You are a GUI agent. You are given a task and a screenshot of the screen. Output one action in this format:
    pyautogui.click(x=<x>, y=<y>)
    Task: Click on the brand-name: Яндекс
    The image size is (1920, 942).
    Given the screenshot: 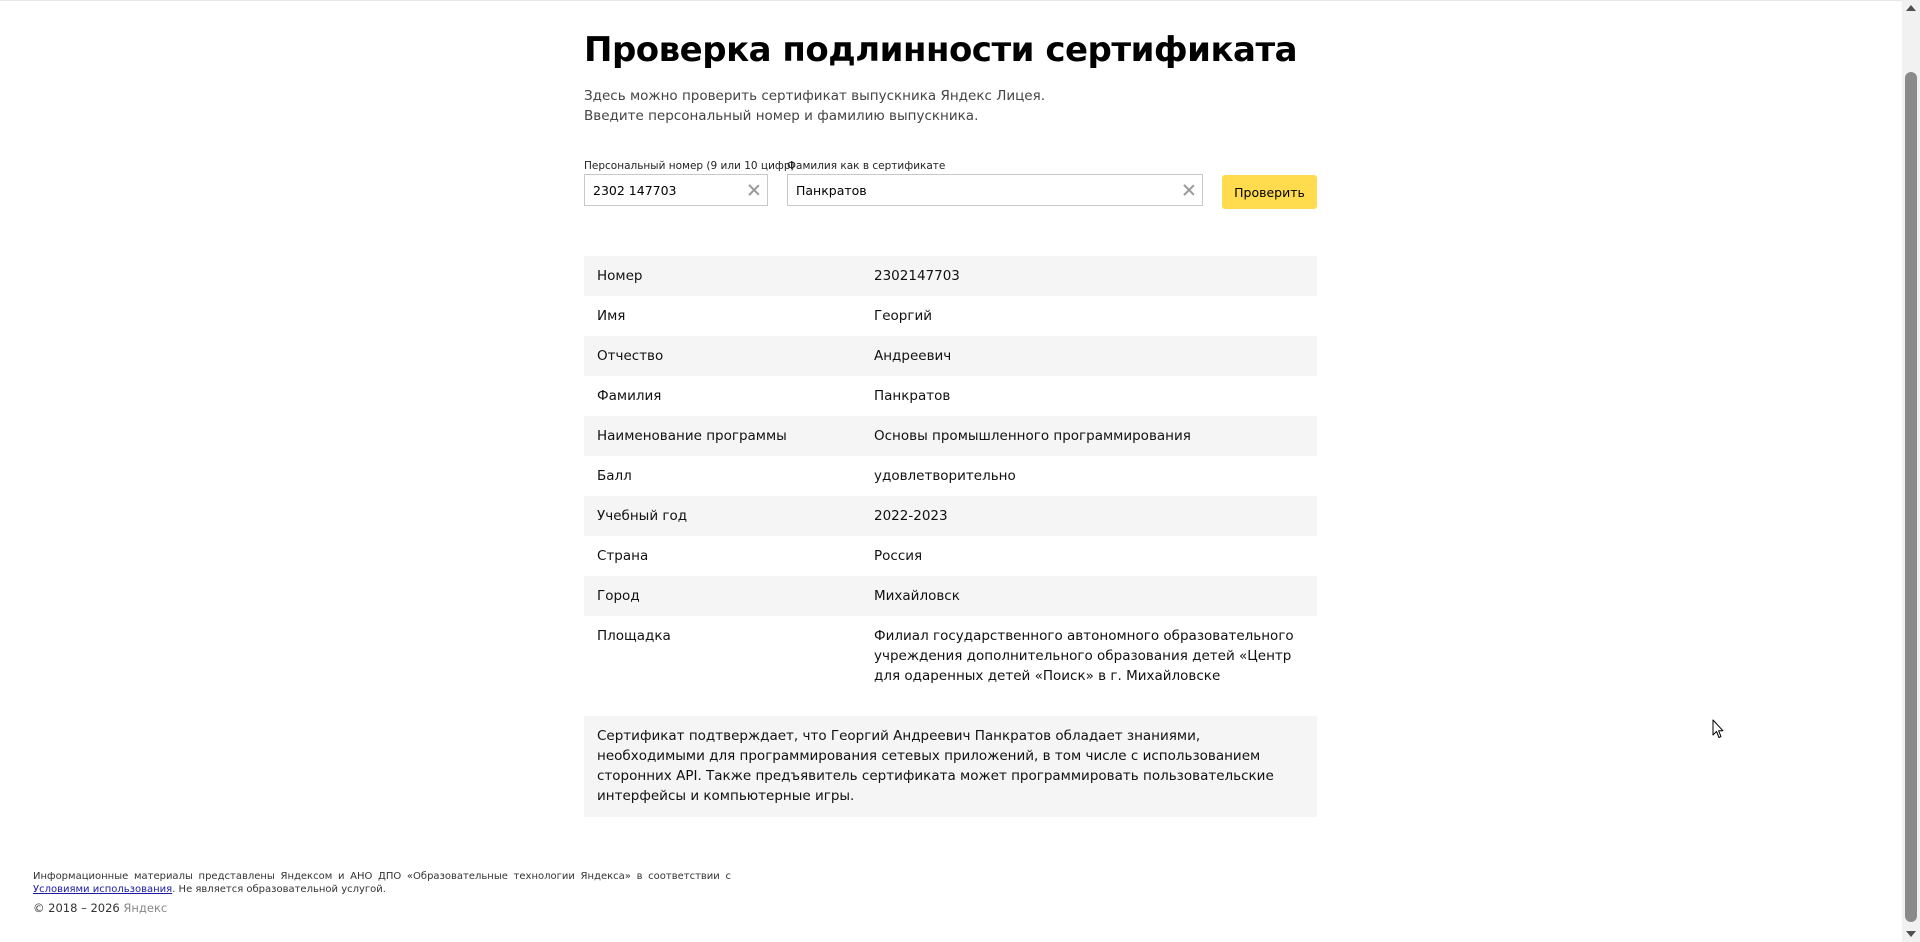 What is the action you would take?
    pyautogui.click(x=145, y=908)
    